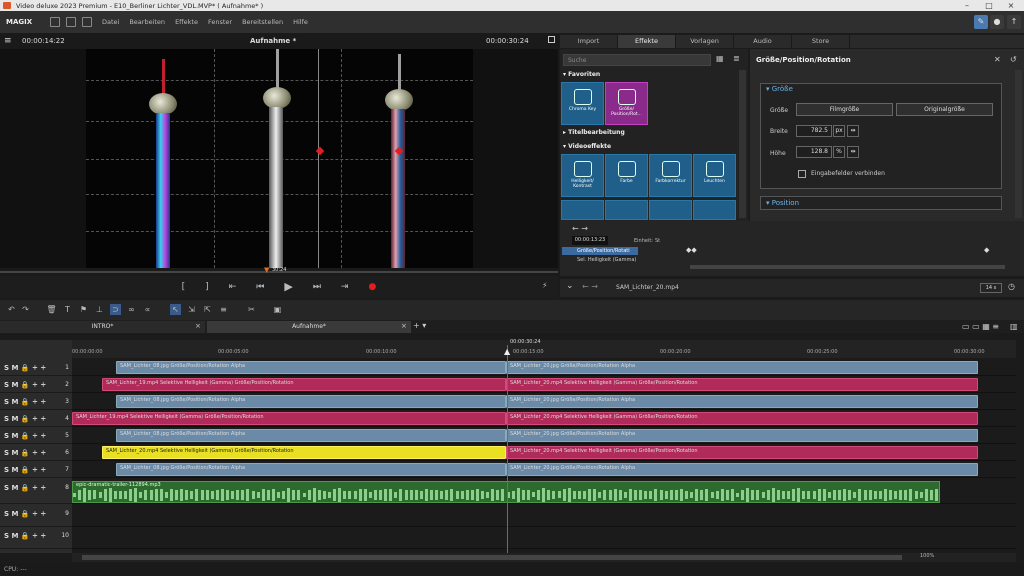 The height and width of the screenshot is (576, 1024). Describe the element at coordinates (87, 22) in the screenshot. I see `save-project-icon` at that location.